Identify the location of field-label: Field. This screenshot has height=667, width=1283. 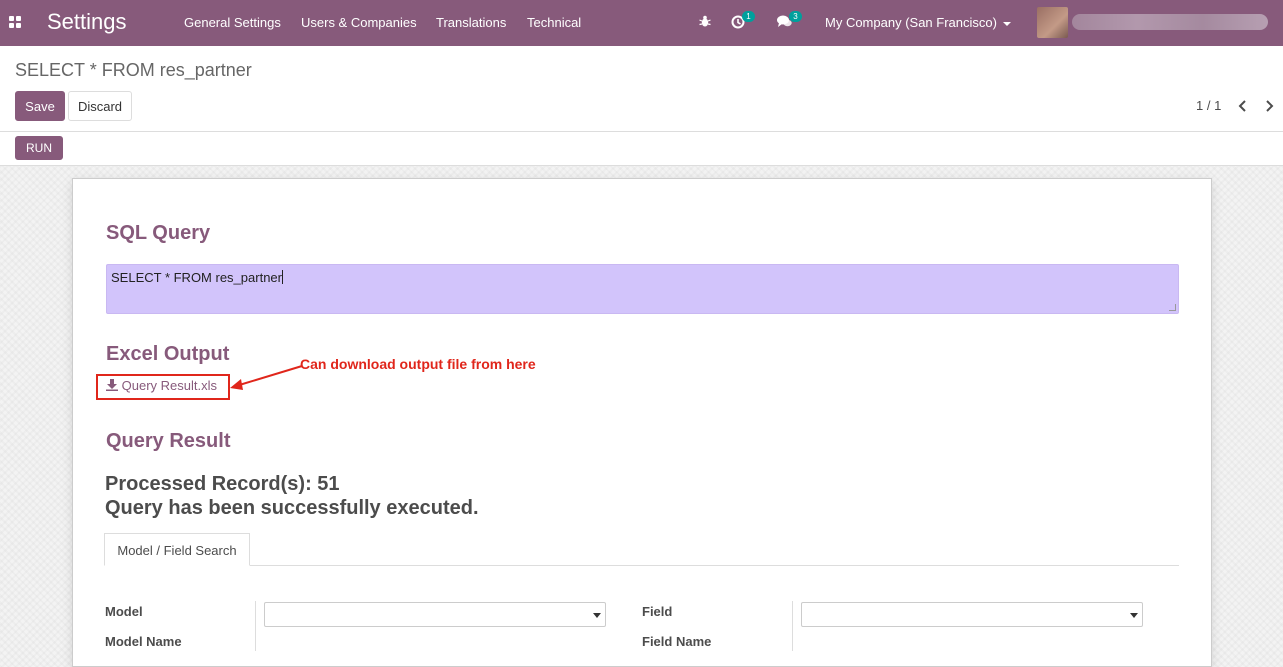
(657, 611).